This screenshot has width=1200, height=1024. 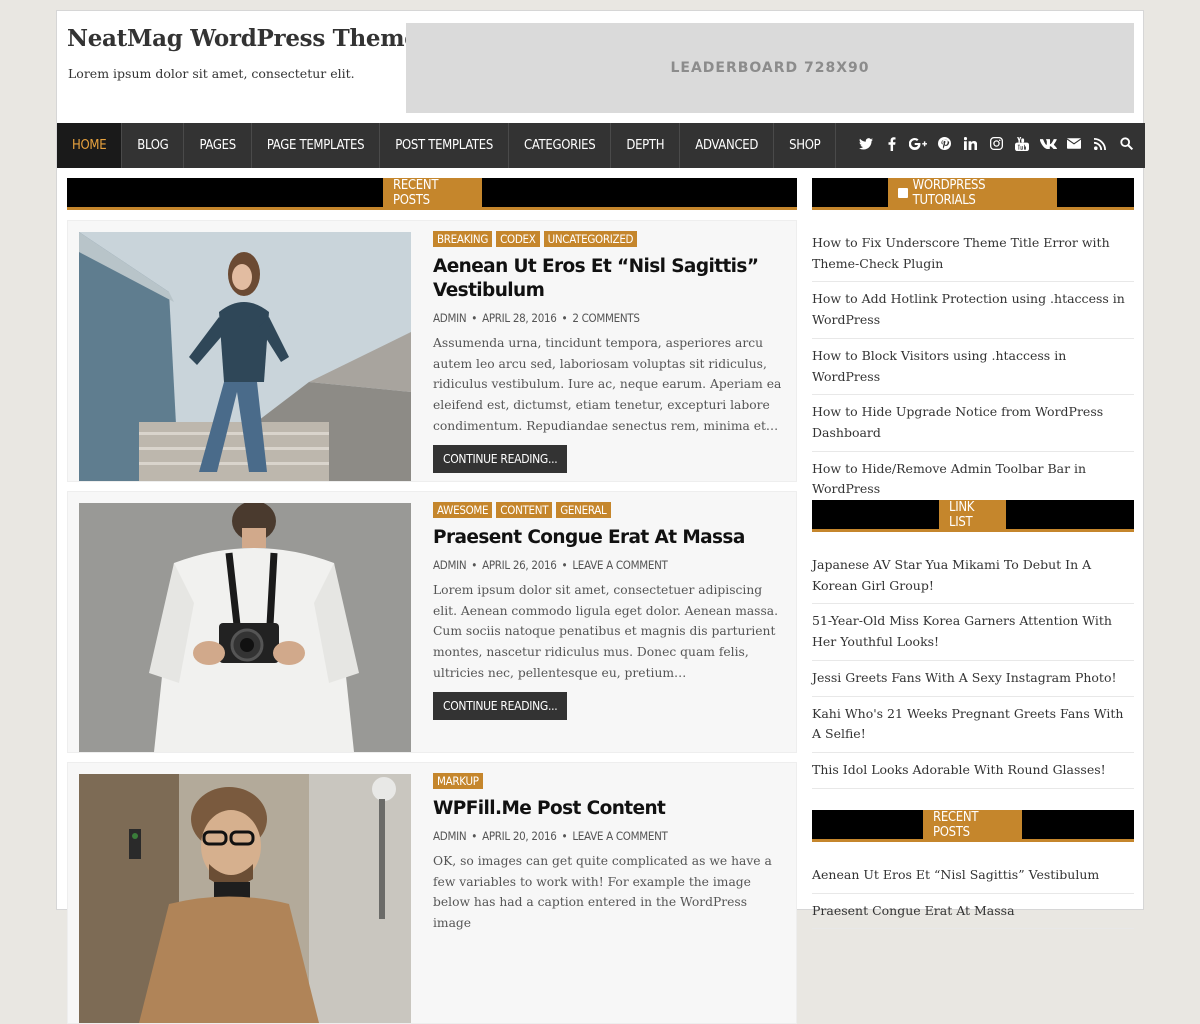 What do you see at coordinates (1074, 145) in the screenshot?
I see `email-icon` at bounding box center [1074, 145].